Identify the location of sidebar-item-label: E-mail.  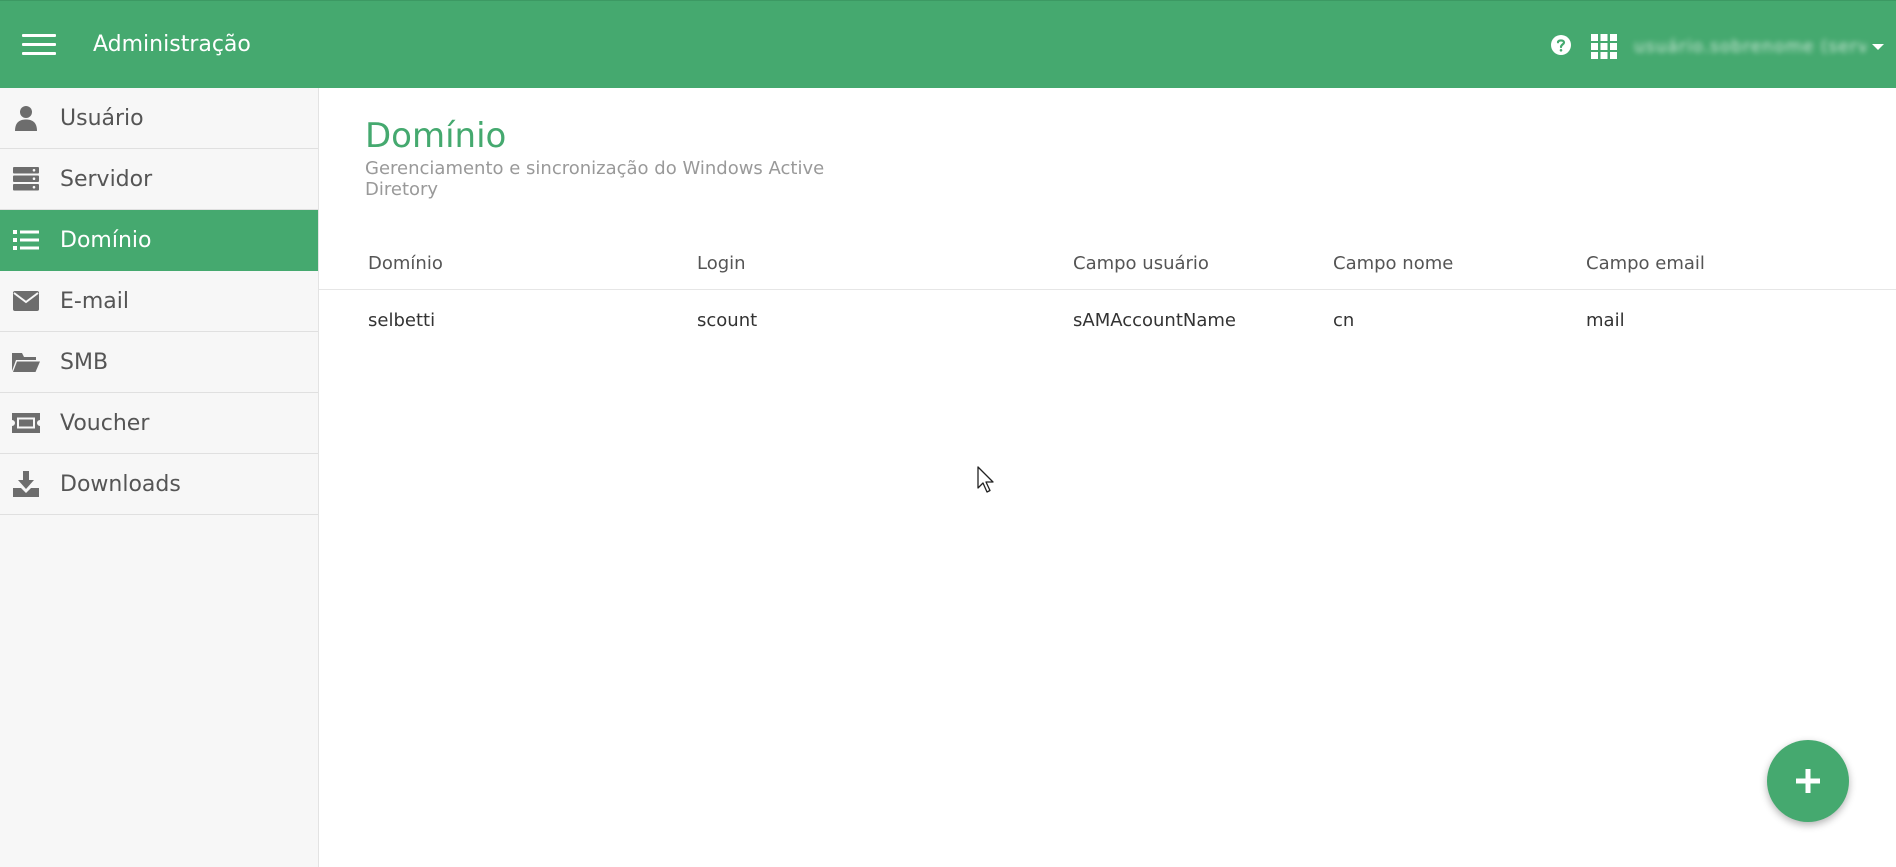
(94, 301).